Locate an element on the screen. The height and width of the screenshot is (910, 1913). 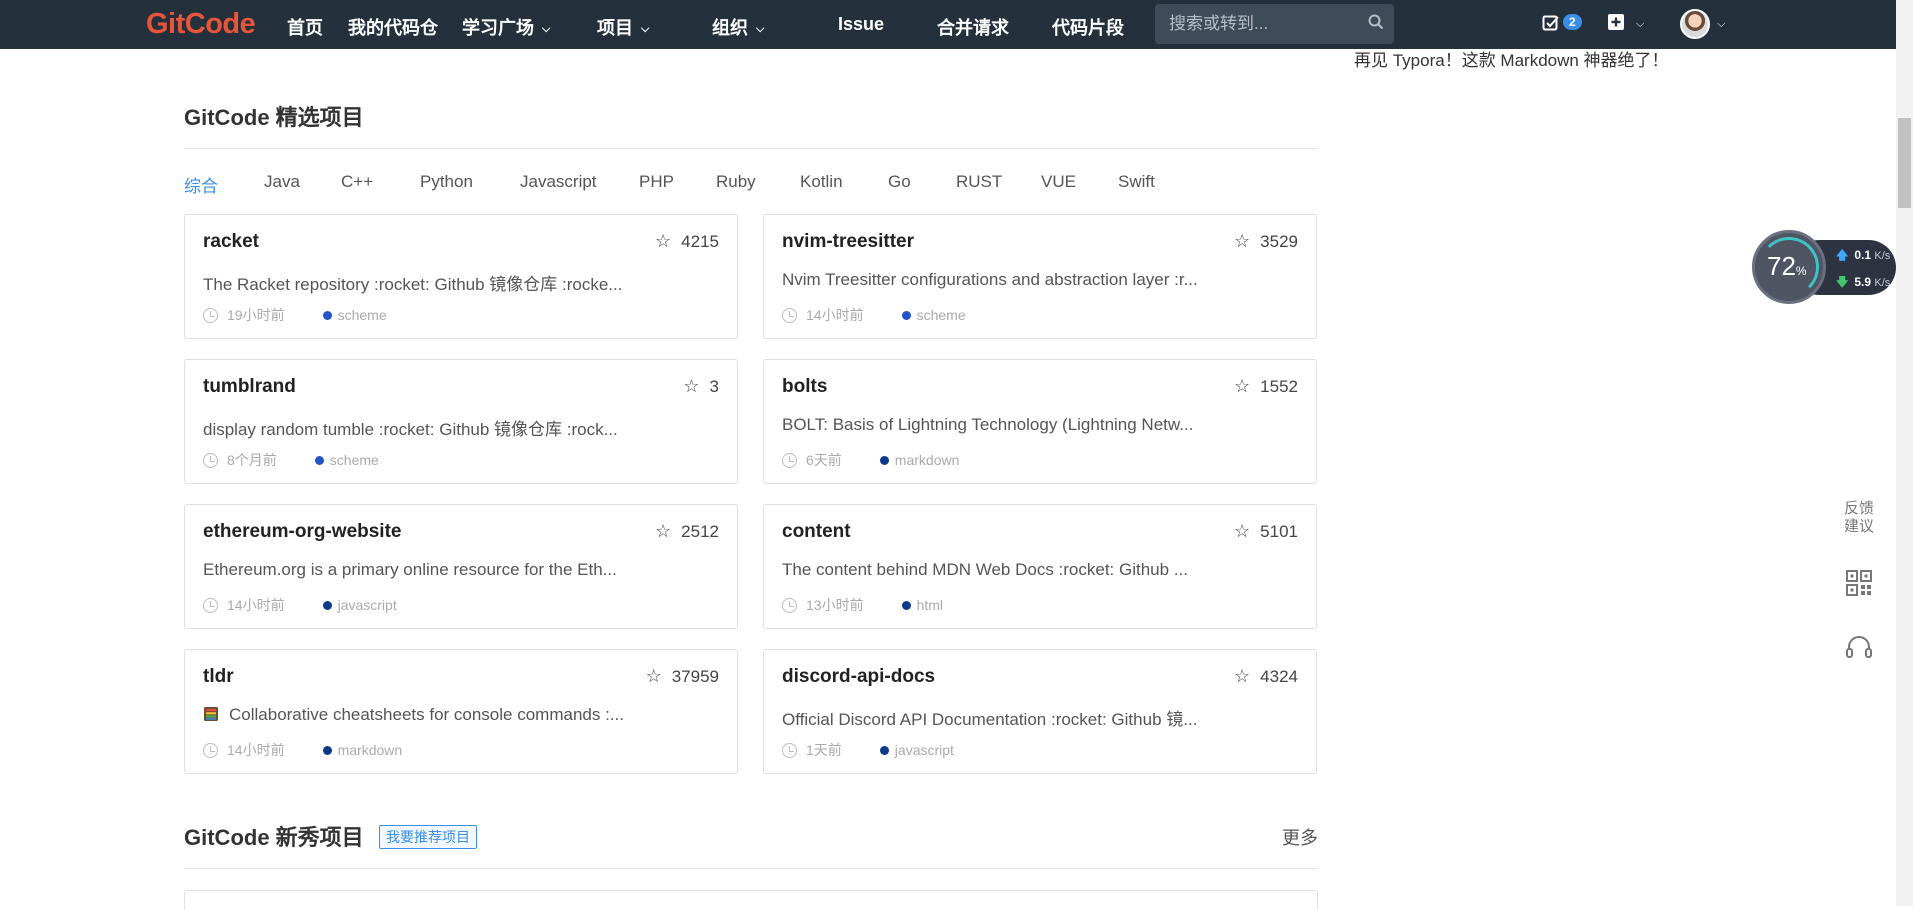
project-meta: 1天前 javascript is located at coordinates (868, 750).